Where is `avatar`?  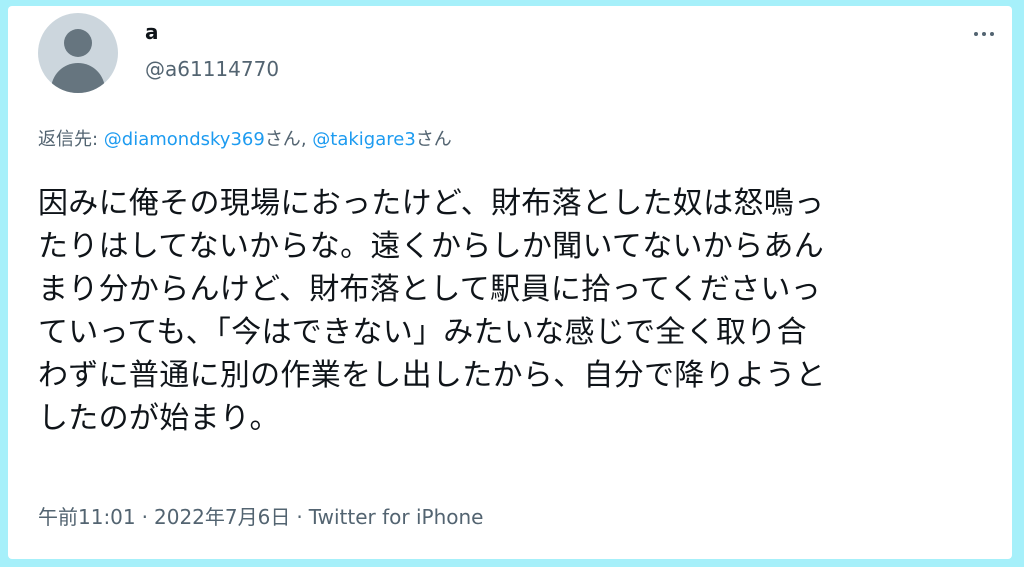
avatar is located at coordinates (78, 53).